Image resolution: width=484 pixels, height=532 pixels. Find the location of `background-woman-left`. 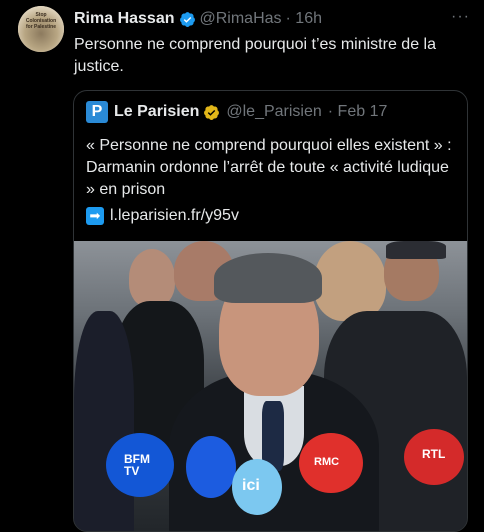

background-woman-left is located at coordinates (104, 421).